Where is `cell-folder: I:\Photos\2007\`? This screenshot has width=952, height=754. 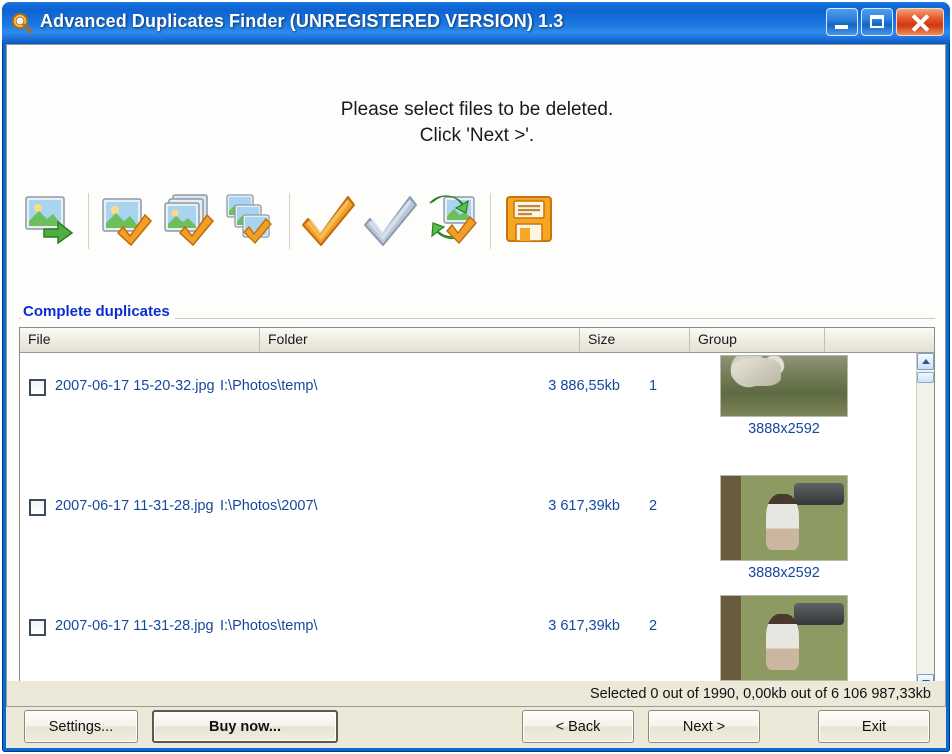 cell-folder: I:\Photos\2007\ is located at coordinates (269, 506).